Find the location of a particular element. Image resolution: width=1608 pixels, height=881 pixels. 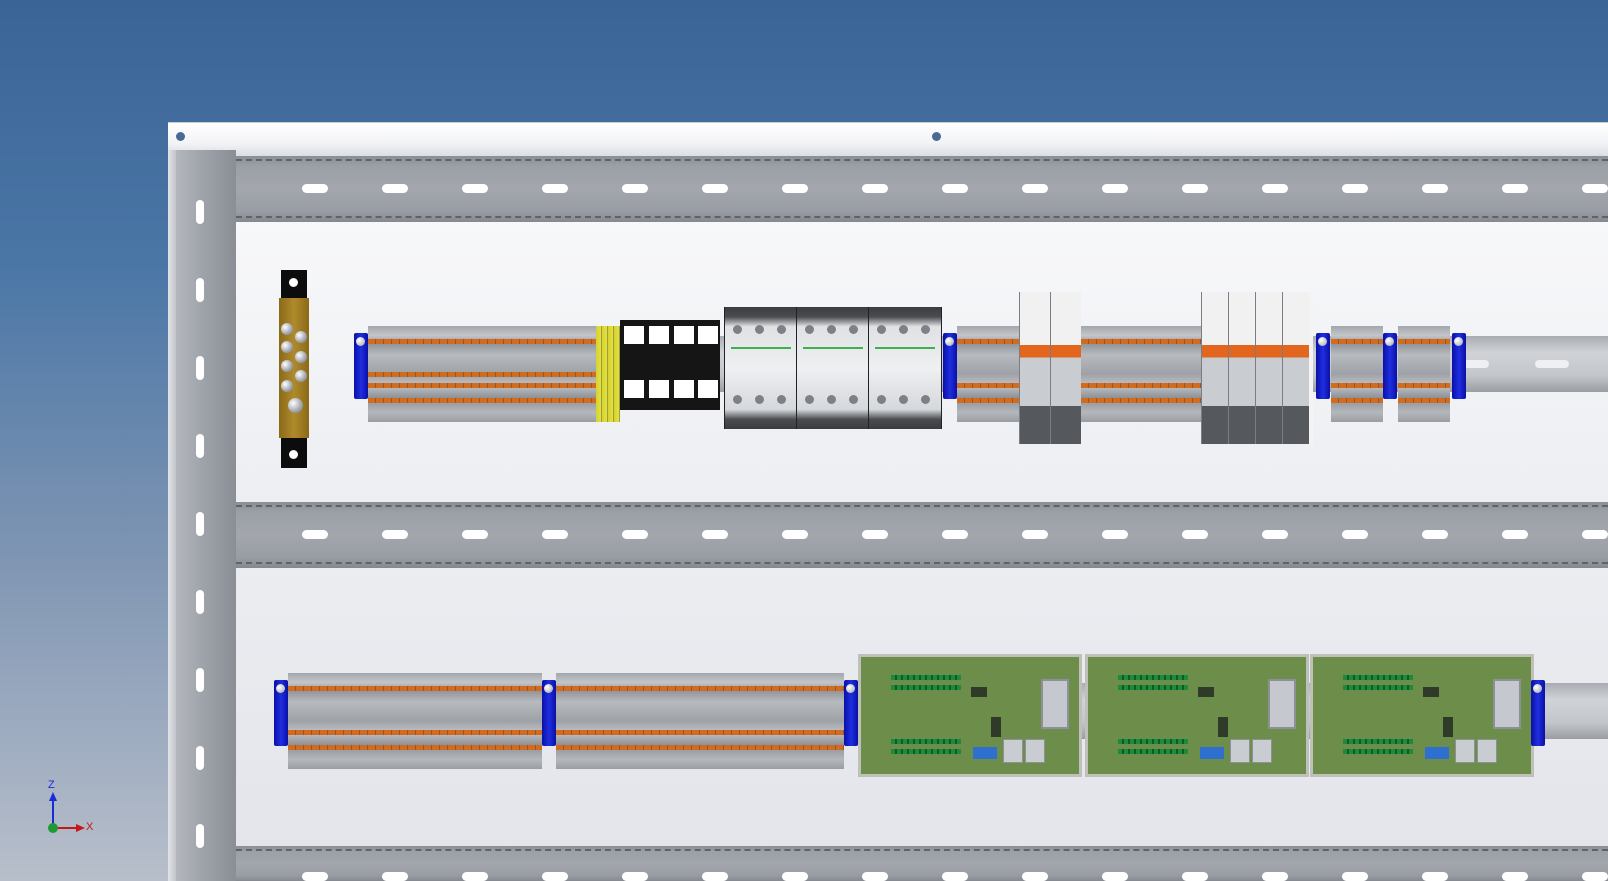

rj45-port-icon is located at coordinates (1465, 751).